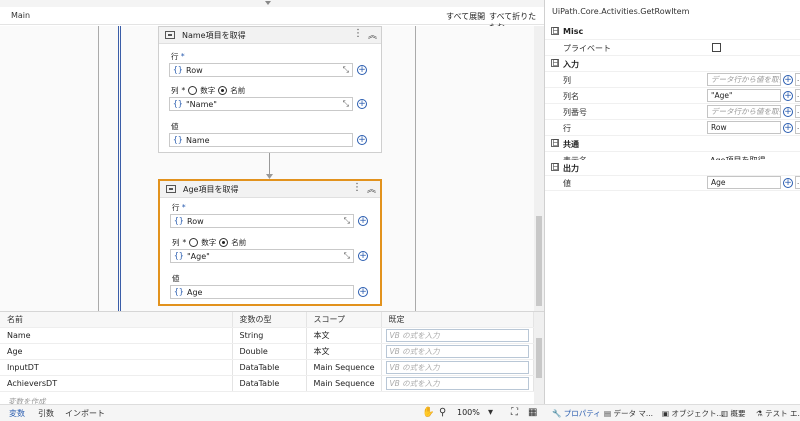  I want to click on table-row: InputDT DataTable Main Sequence VB の式を入力, so click(267, 367).